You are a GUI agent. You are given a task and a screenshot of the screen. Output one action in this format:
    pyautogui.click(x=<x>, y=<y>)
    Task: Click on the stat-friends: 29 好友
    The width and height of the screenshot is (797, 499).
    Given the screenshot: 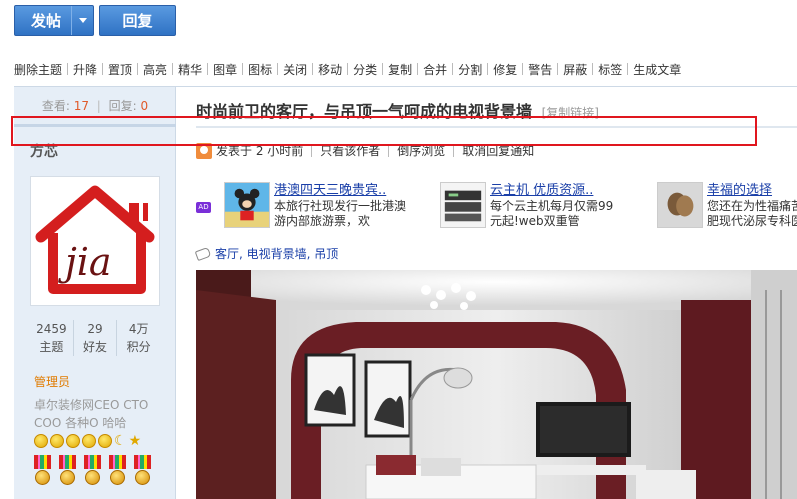 What is the action you would take?
    pyautogui.click(x=96, y=338)
    